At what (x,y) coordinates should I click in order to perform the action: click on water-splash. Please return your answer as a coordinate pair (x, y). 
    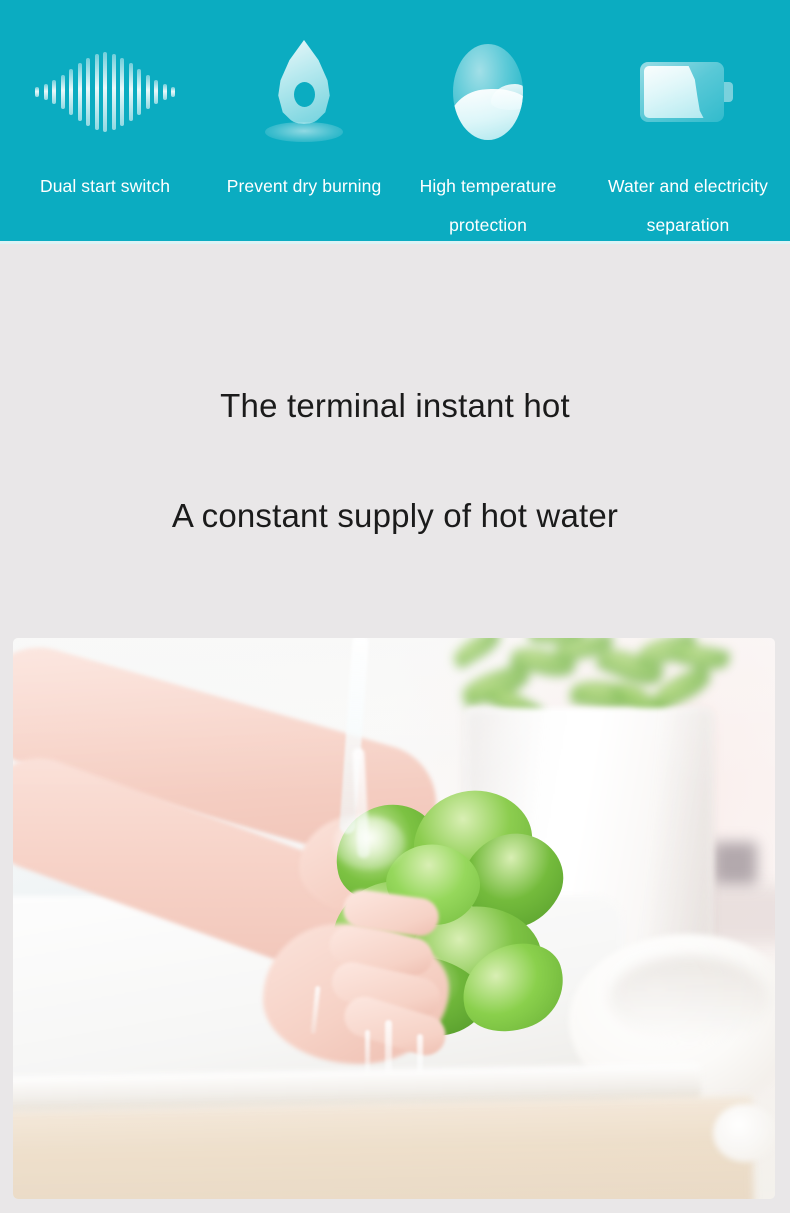
    Looking at the image, I should click on (369, 843).